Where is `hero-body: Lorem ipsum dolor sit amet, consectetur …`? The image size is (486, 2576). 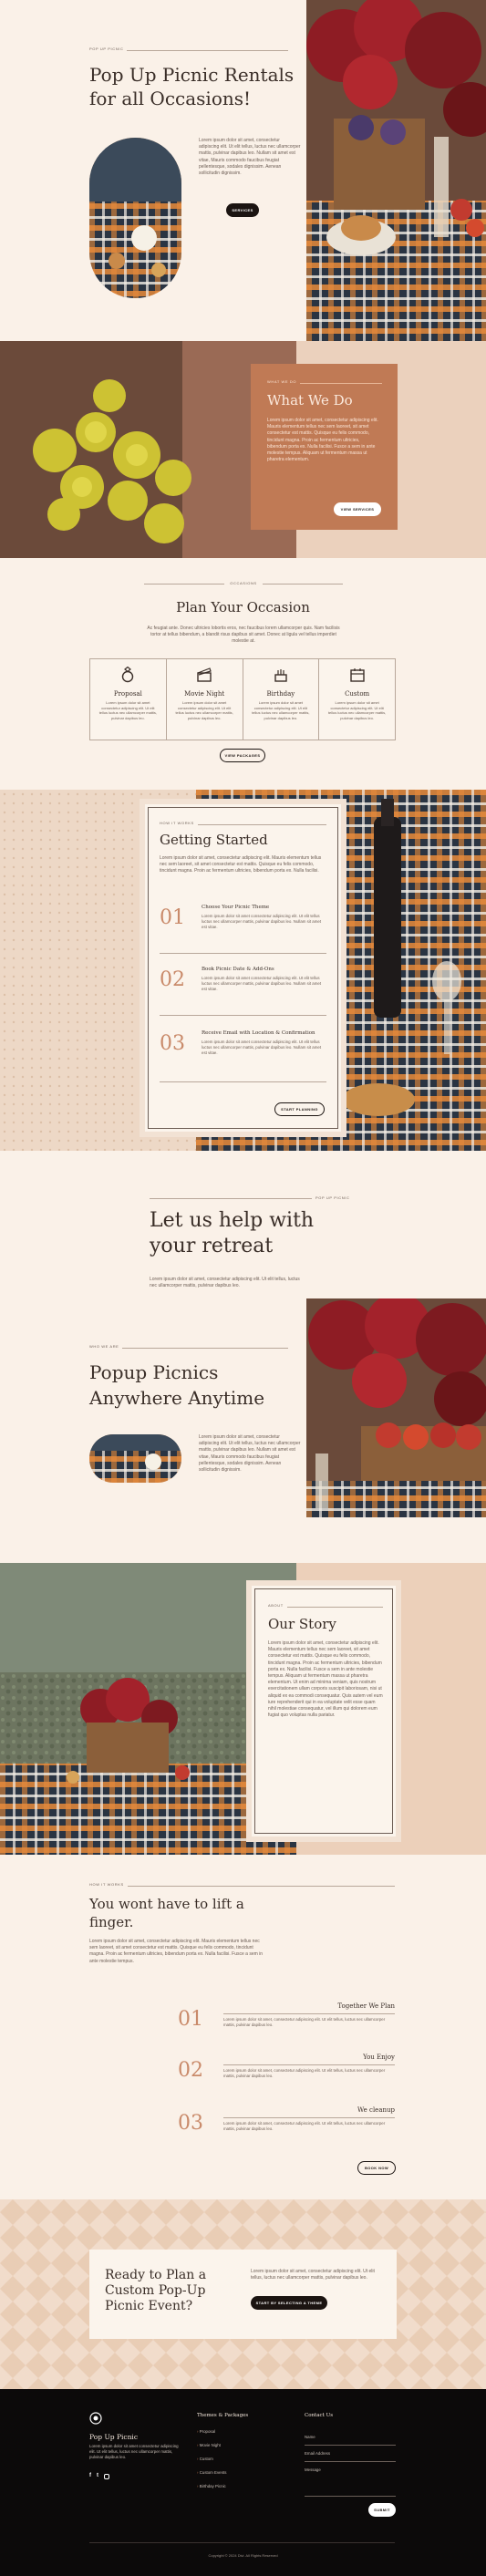
hero-body: Lorem ipsum dolor sit amet, consectetur … is located at coordinates (250, 157).